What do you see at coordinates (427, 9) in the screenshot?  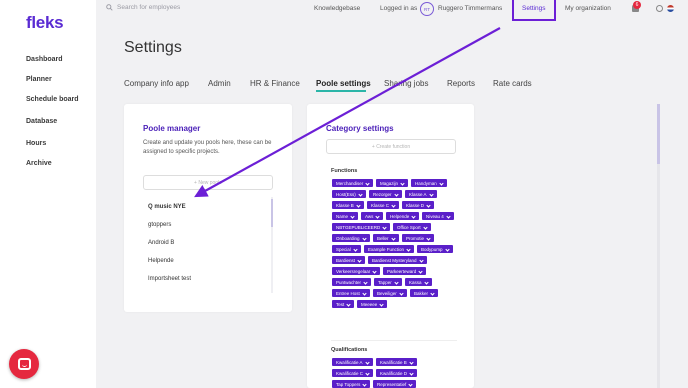 I see `avatar: RT` at bounding box center [427, 9].